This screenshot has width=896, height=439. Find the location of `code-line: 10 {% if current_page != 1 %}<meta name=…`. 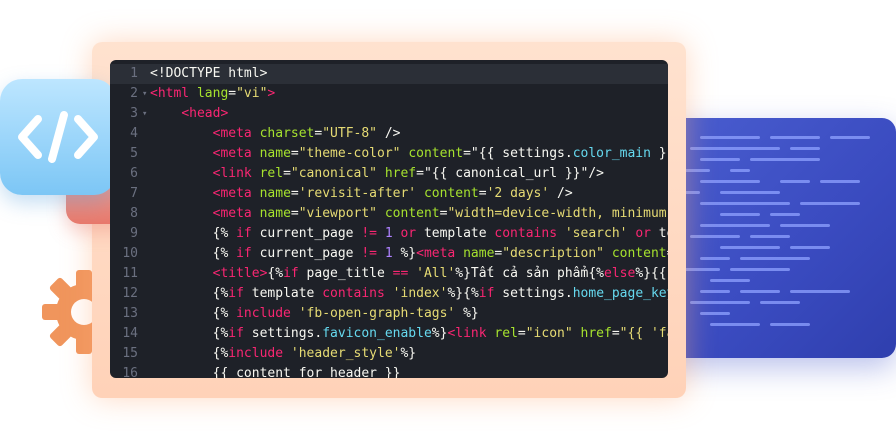

code-line: 10 {% if current_page != 1 %}<meta name=… is located at coordinates (389, 254).